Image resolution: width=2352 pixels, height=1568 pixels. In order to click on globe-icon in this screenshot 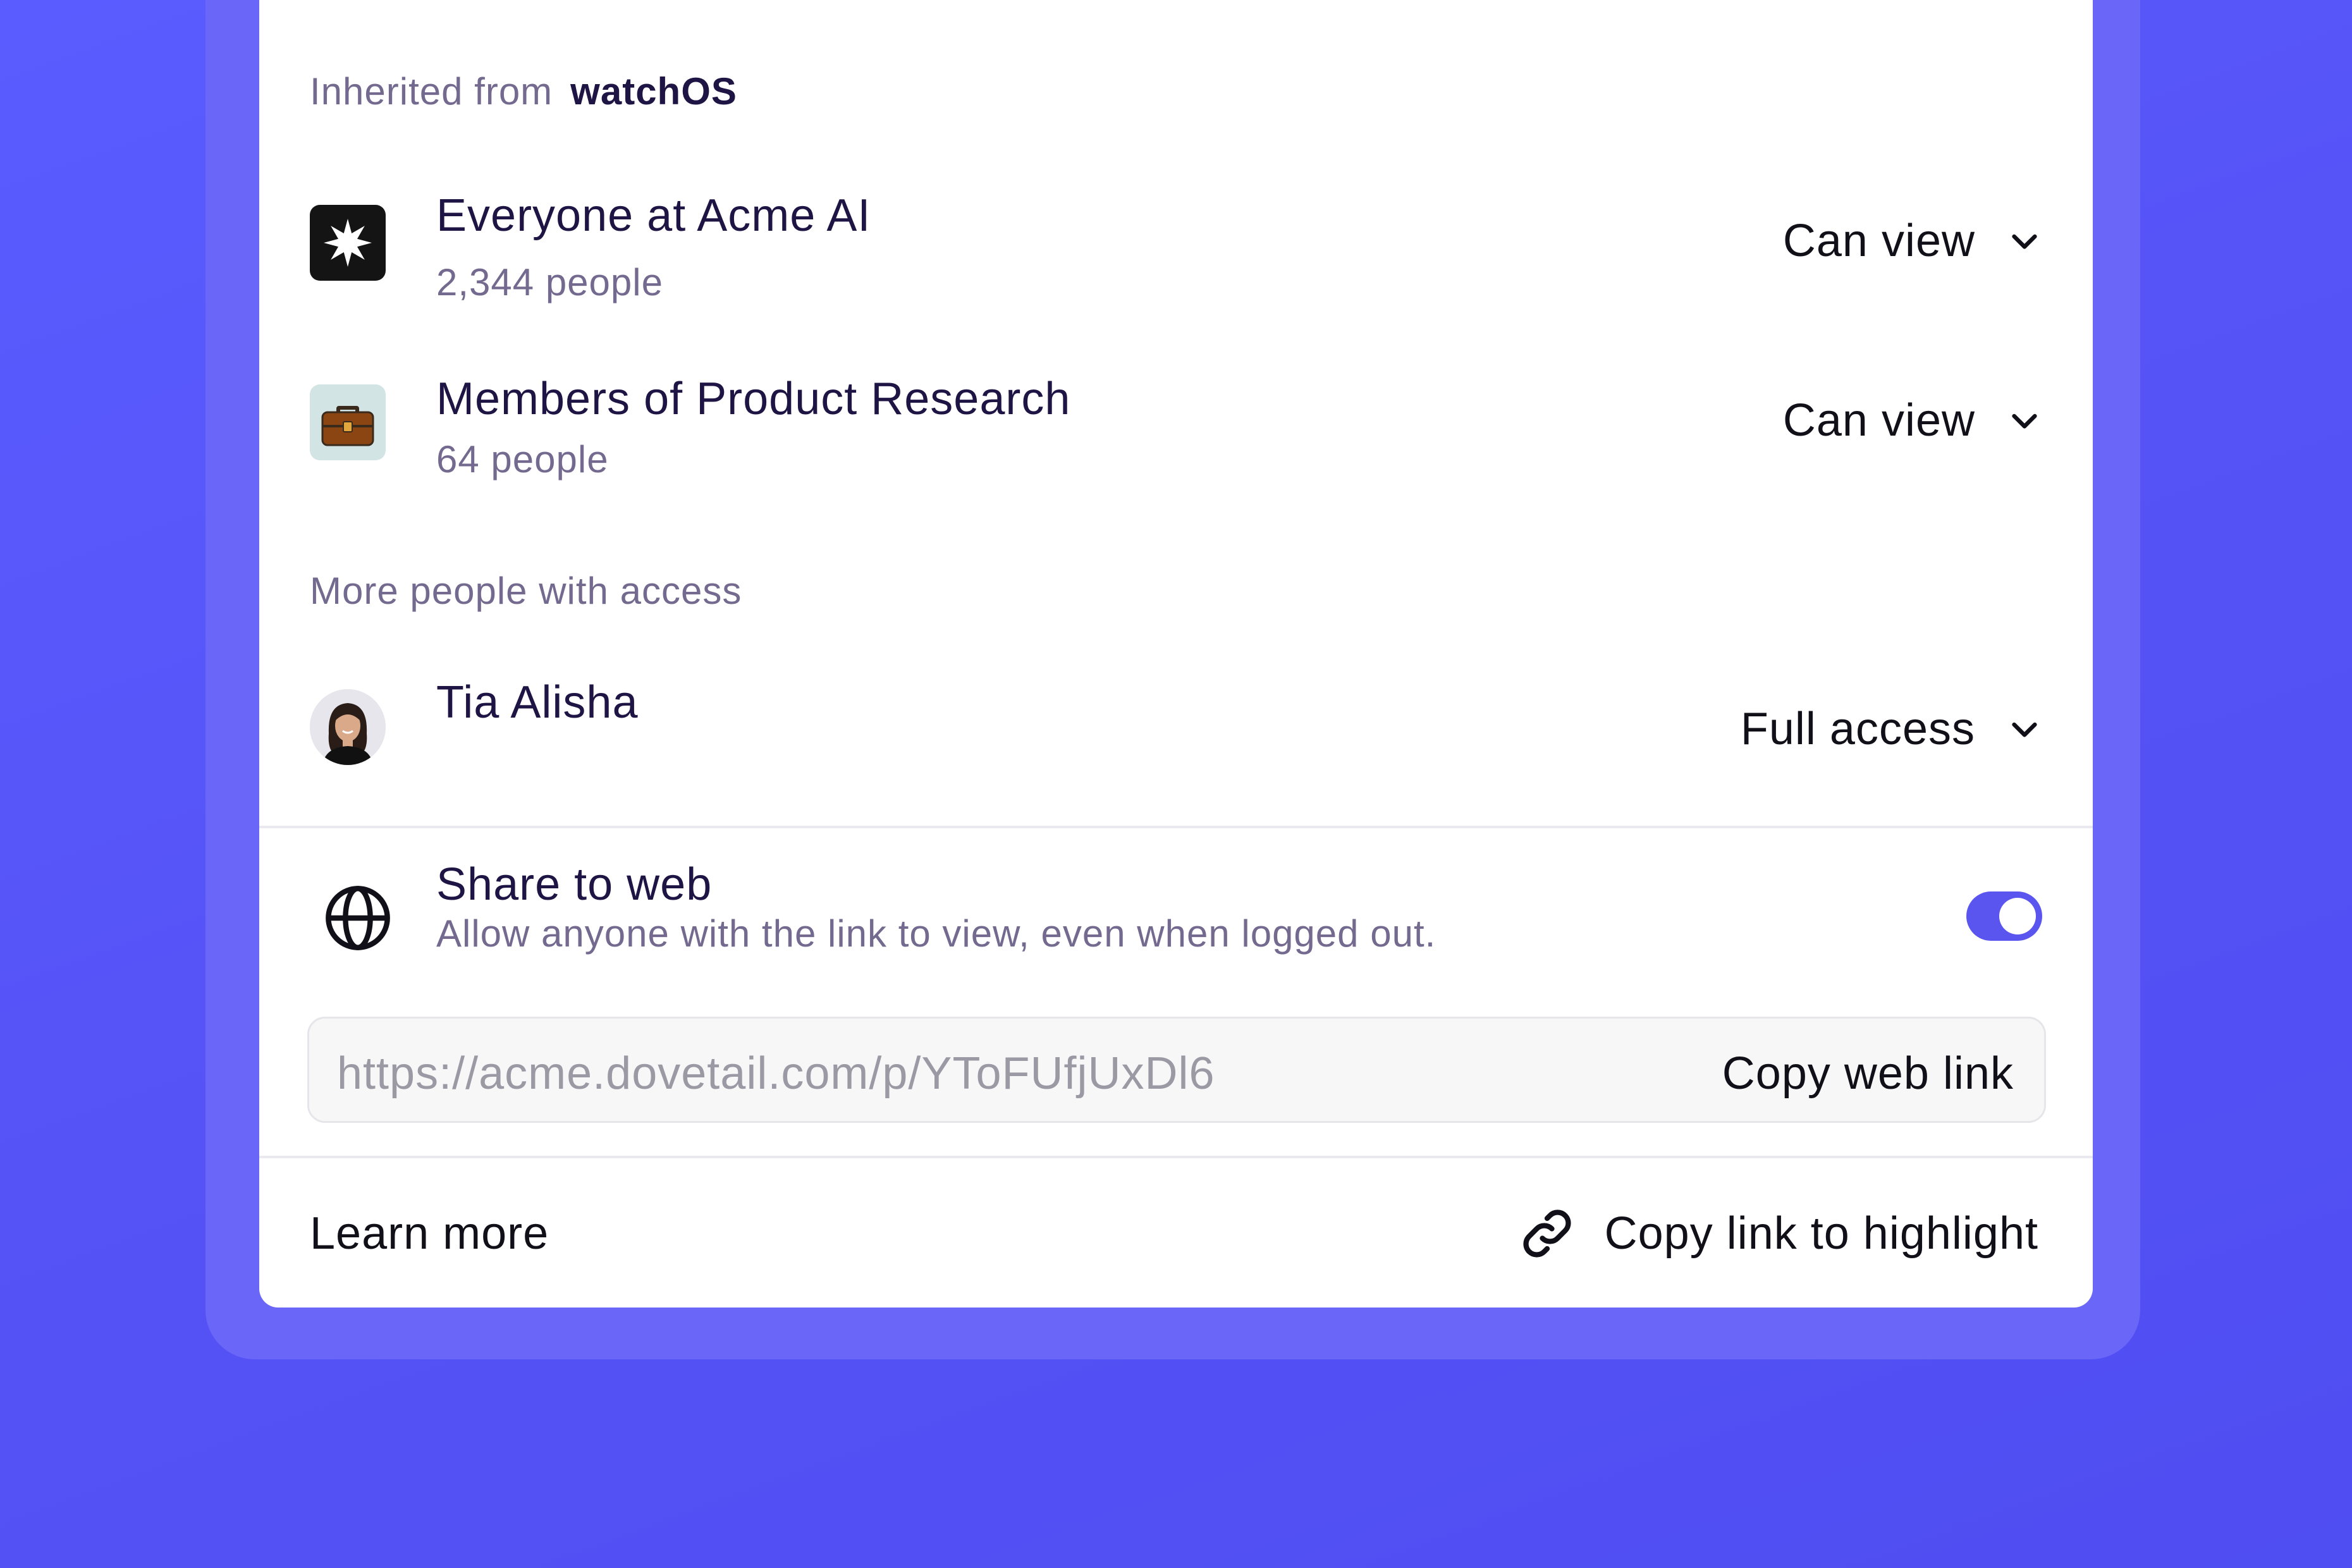, I will do `click(357, 920)`.